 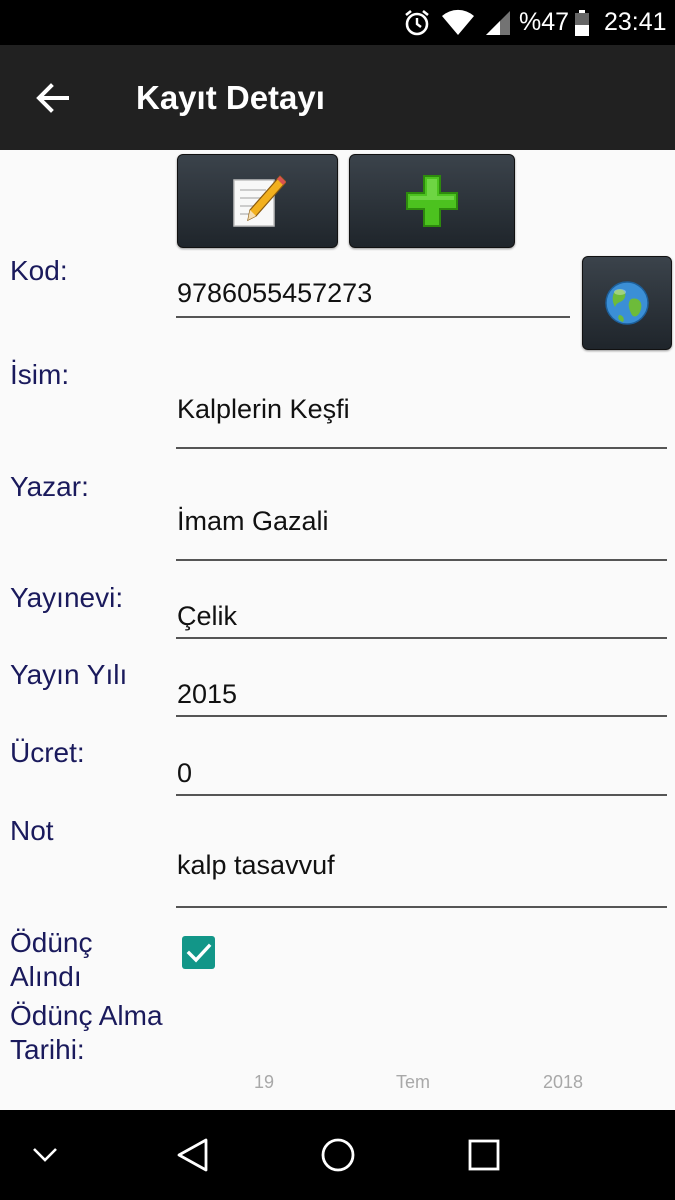 I want to click on kod-value: 9786055457273, so click(x=275, y=293).